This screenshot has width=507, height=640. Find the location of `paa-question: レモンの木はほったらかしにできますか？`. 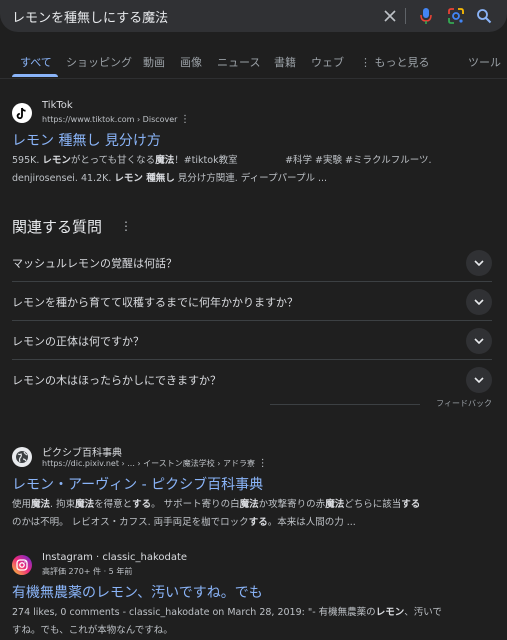

paa-question: レモンの木はほったらかしにできますか？ is located at coordinates (252, 379).